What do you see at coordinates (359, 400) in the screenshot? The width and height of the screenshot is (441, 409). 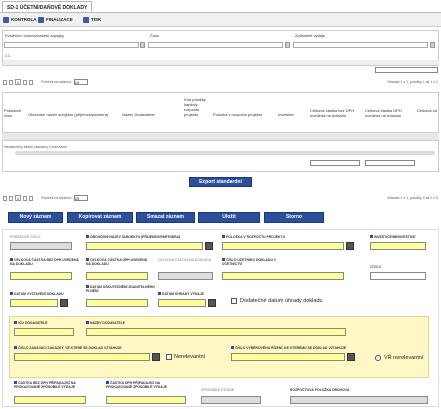 I see `rozpoctova-field` at bounding box center [359, 400].